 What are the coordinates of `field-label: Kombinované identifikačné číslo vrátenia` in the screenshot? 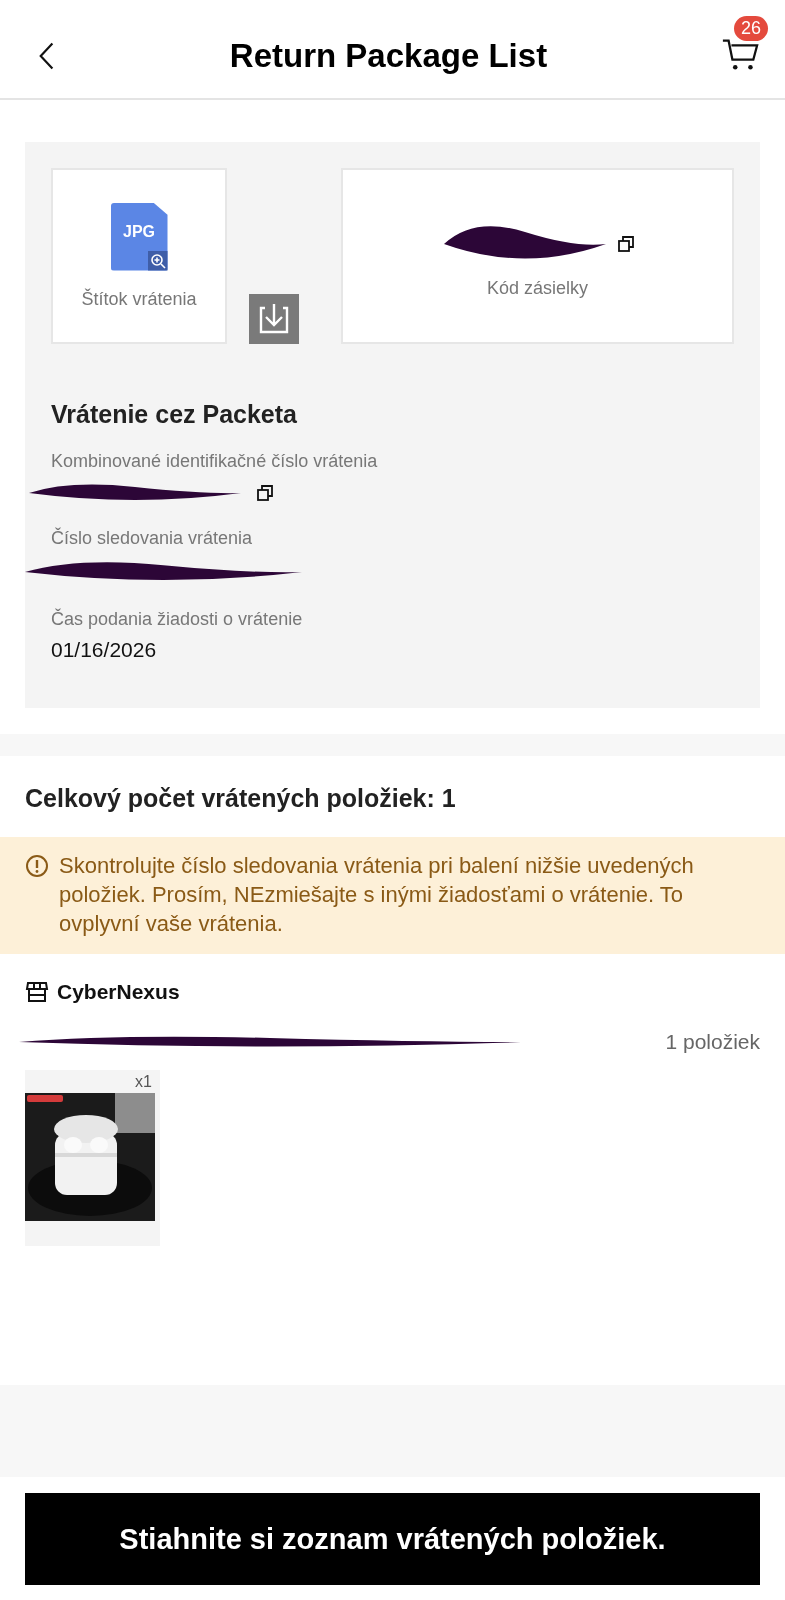 It's located at (215, 461).